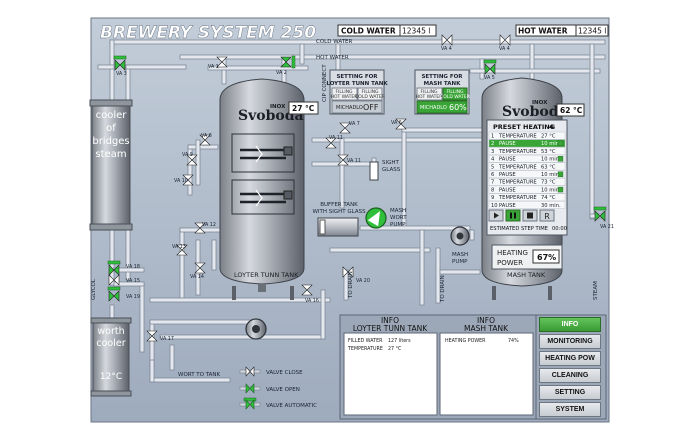  Describe the element at coordinates (527, 158) in the screenshot. I see `preset-step-row: 4 PAUSE 10 min.` at that location.